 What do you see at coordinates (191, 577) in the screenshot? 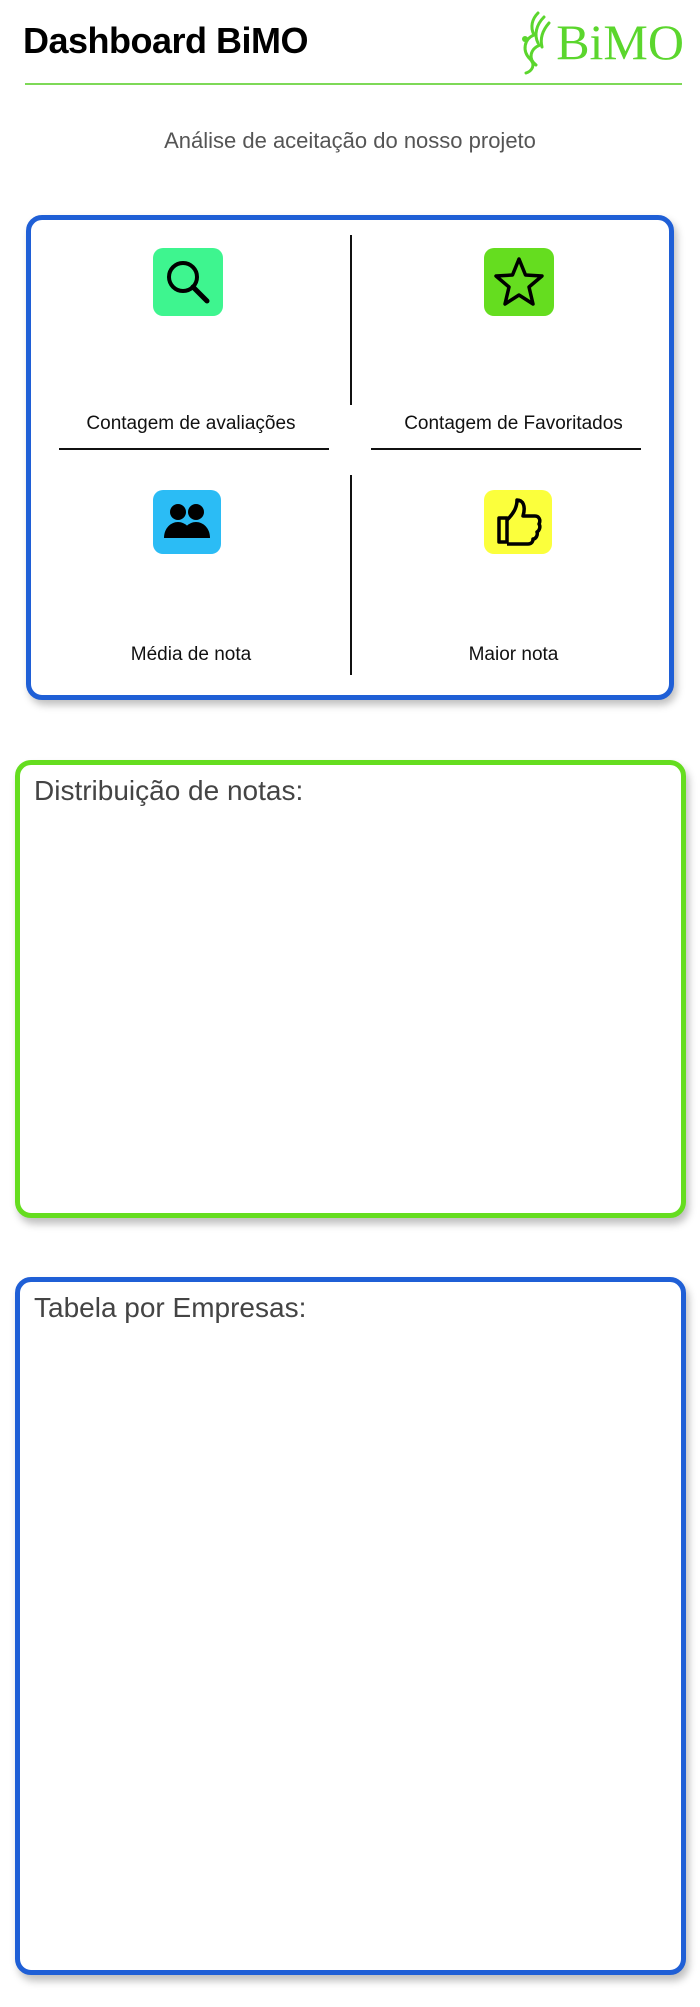
I see `stat-average-score: Média de nota` at bounding box center [191, 577].